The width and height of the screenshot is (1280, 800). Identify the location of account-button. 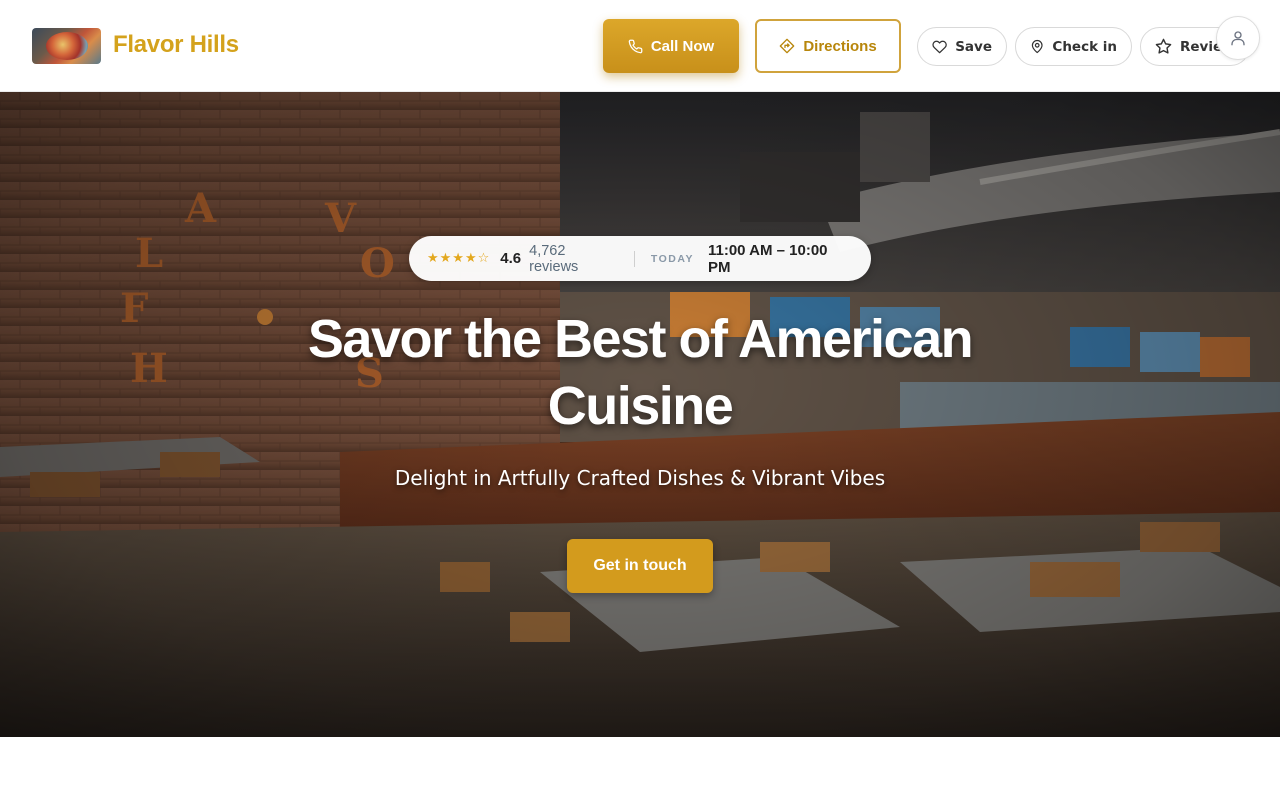
(1238, 38).